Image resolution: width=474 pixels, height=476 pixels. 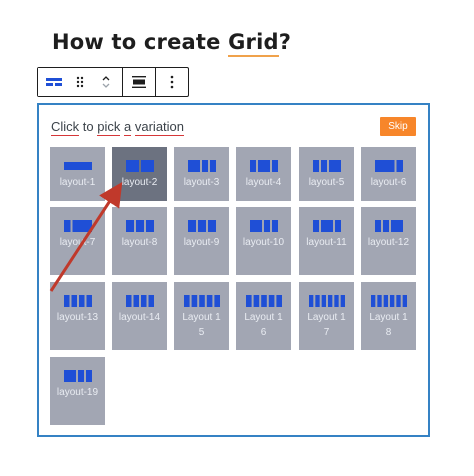 I want to click on layout-tile: Layout 16, so click(x=263, y=316).